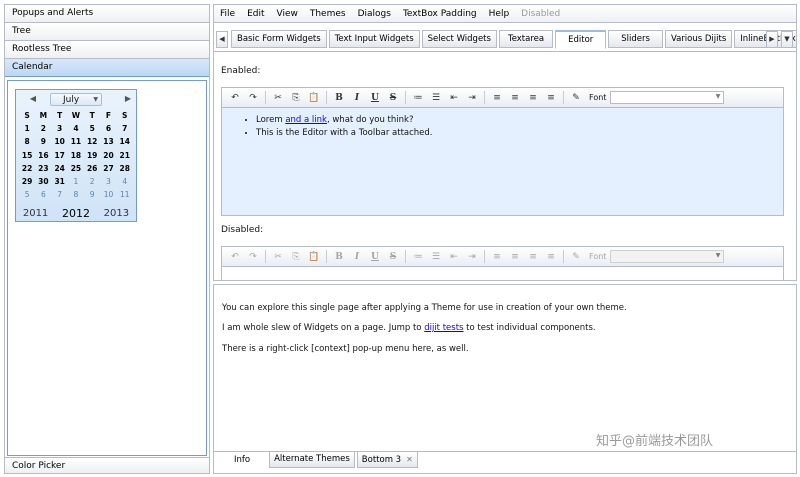 The height and width of the screenshot is (477, 800). Describe the element at coordinates (409, 459) in the screenshot. I see `close-icon: ✕` at that location.